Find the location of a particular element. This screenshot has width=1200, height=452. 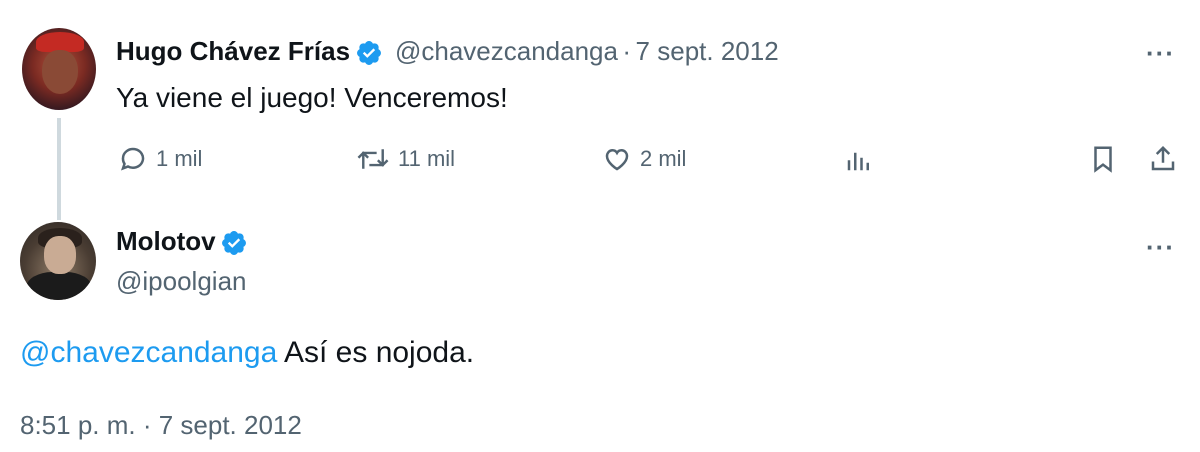

reply-body: Así es nojoda. is located at coordinates (376, 352).